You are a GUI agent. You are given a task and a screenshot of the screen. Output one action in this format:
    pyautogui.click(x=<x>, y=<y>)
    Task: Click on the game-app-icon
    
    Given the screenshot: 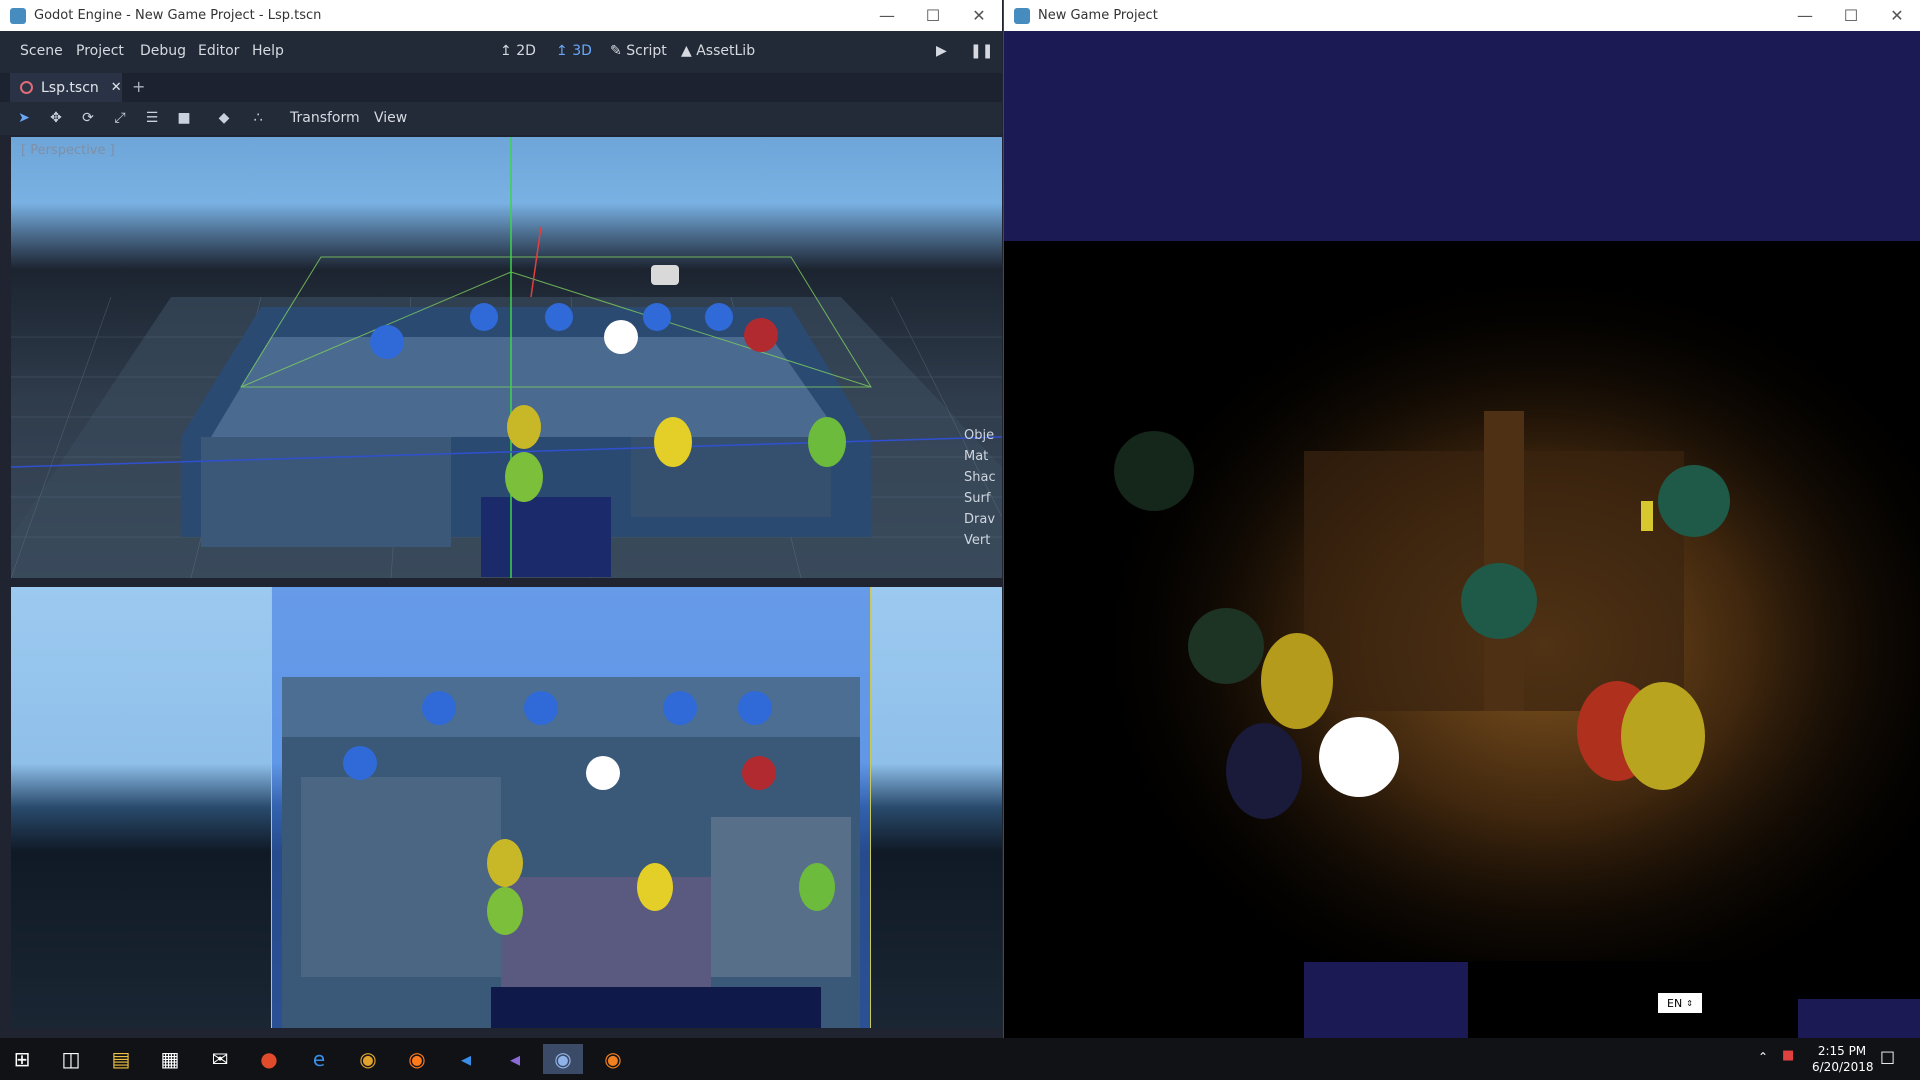 What is the action you would take?
    pyautogui.click(x=1022, y=15)
    